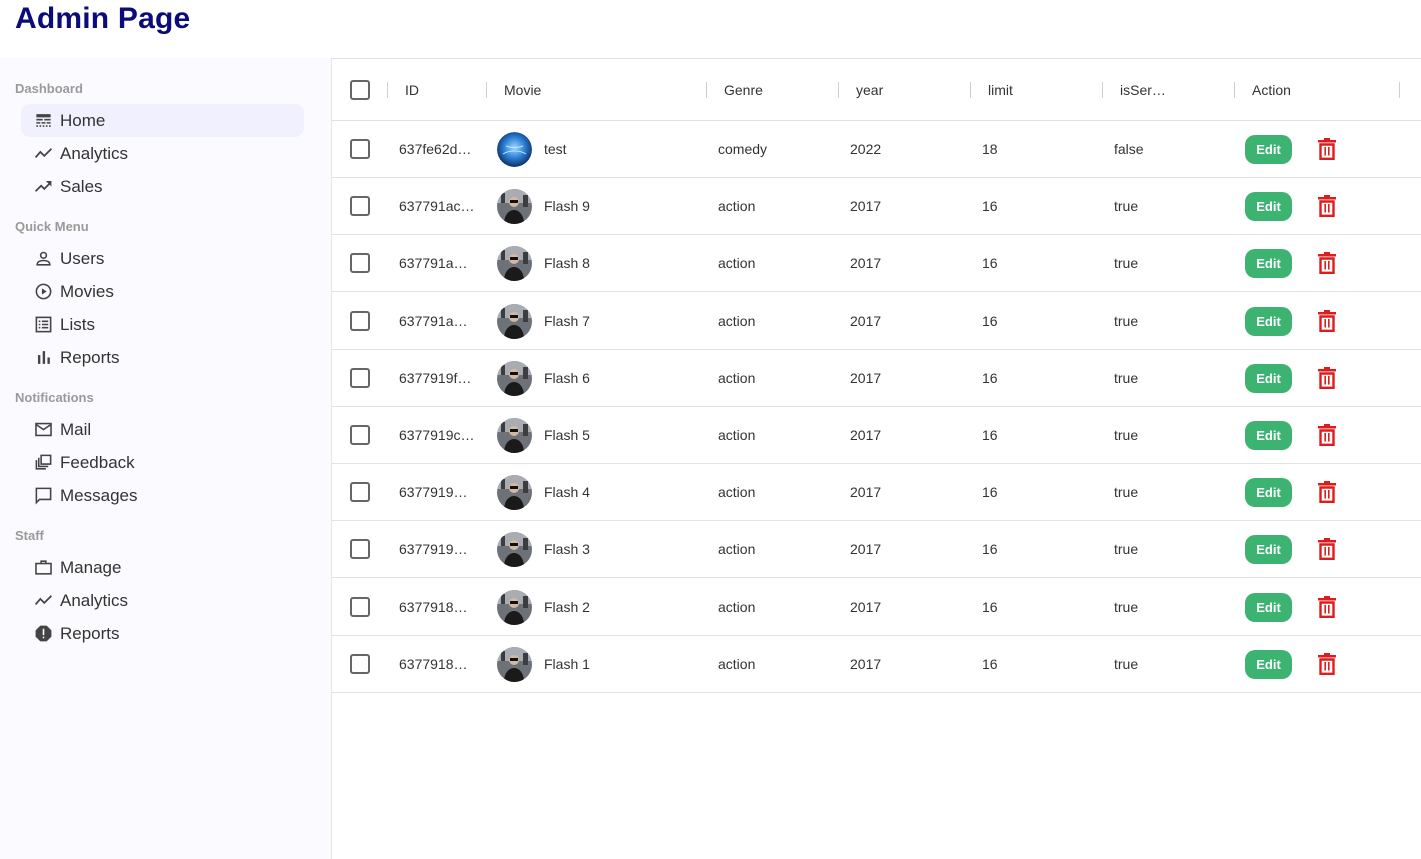 The height and width of the screenshot is (859, 1421). What do you see at coordinates (43, 601) in the screenshot?
I see `timeline-icon` at bounding box center [43, 601].